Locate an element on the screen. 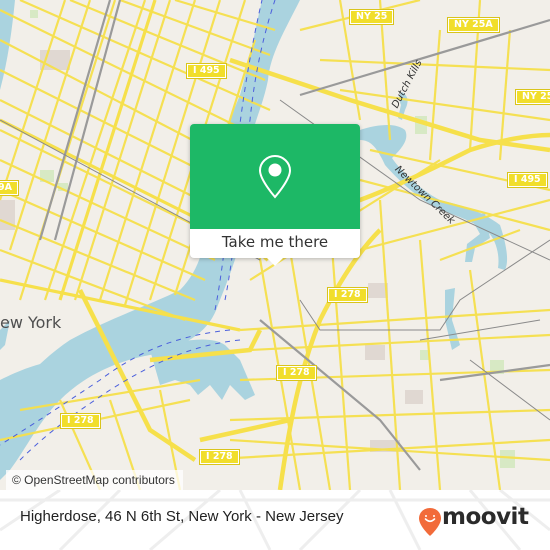  moovit-wordmark: moovit is located at coordinates (485, 517).